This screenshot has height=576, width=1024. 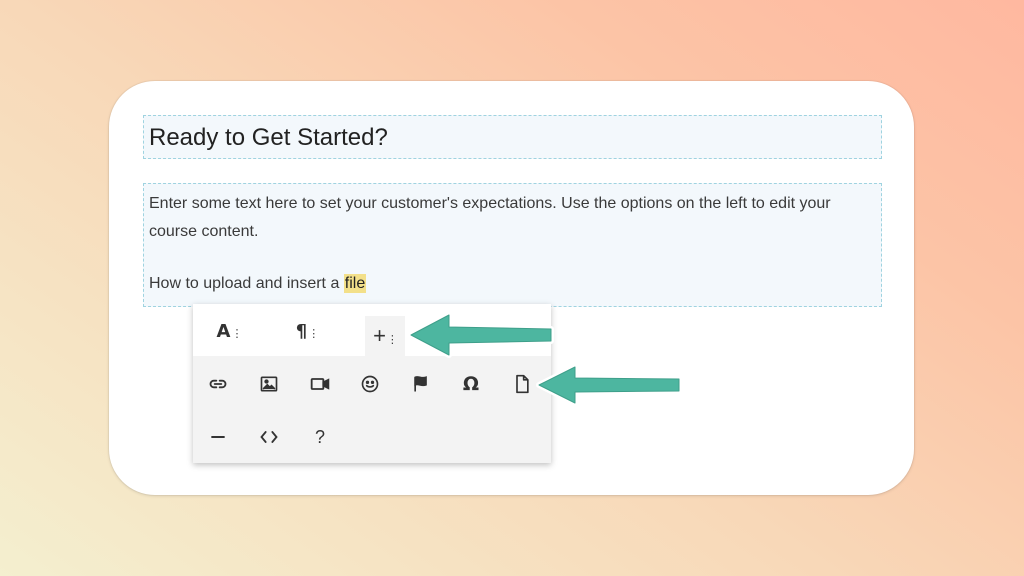 I want to click on code-icon, so click(x=269, y=437).